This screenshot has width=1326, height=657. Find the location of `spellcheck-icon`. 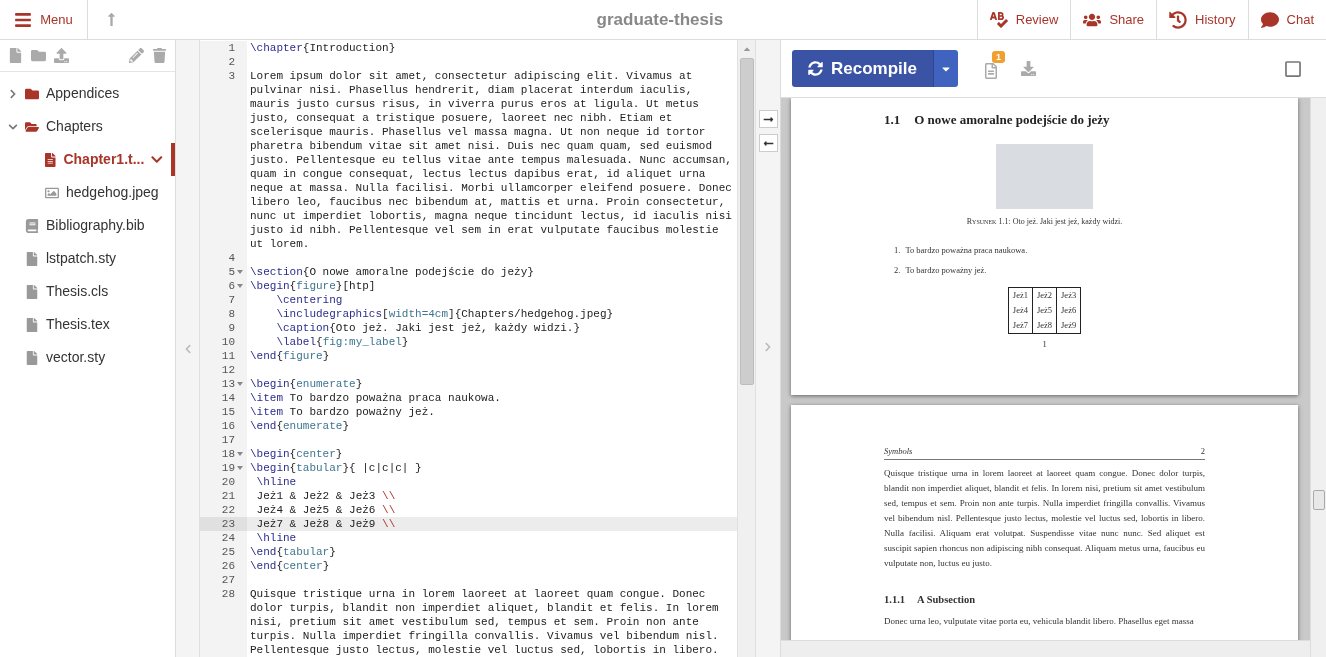

spellcheck-icon is located at coordinates (998, 19).